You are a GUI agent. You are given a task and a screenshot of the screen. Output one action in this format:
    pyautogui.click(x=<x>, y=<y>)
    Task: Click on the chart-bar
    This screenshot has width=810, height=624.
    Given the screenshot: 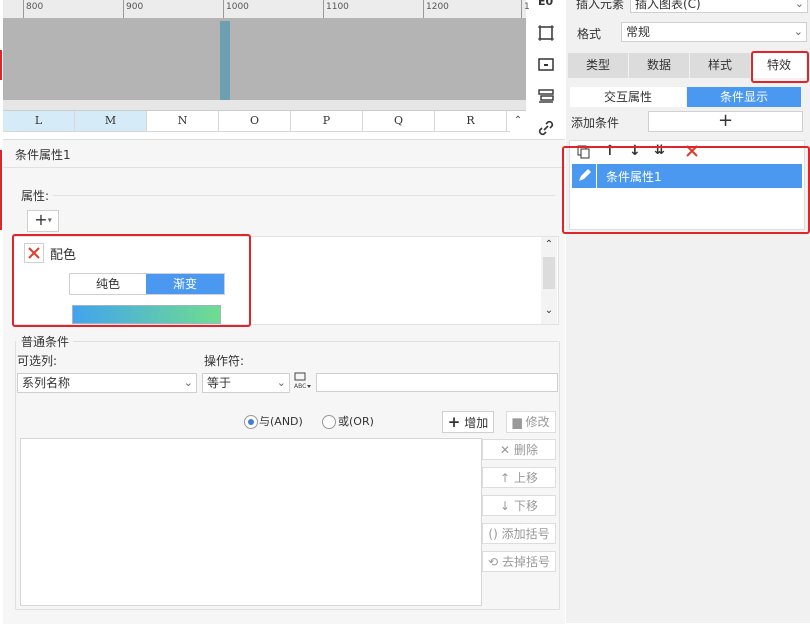 What is the action you would take?
    pyautogui.click(x=225, y=60)
    